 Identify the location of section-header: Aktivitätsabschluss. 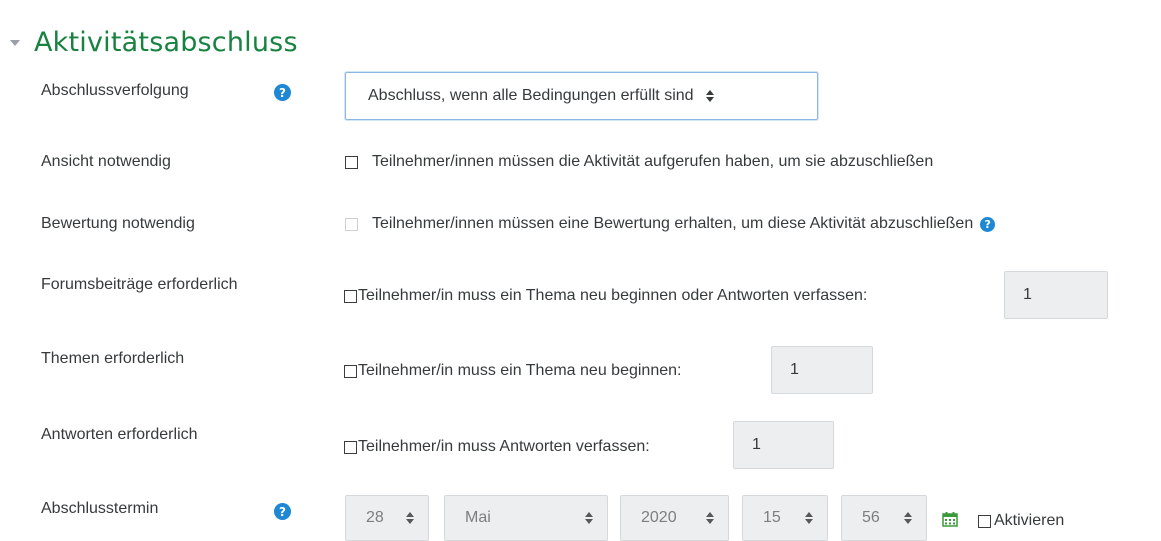
(154, 42).